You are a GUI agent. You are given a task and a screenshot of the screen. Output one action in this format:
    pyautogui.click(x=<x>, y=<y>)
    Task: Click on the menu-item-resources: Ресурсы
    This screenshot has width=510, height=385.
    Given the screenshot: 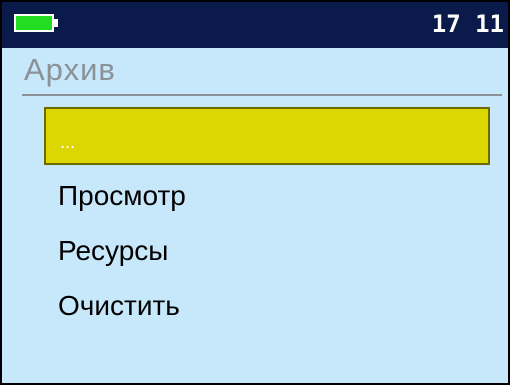 What is the action you would take?
    pyautogui.click(x=267, y=250)
    